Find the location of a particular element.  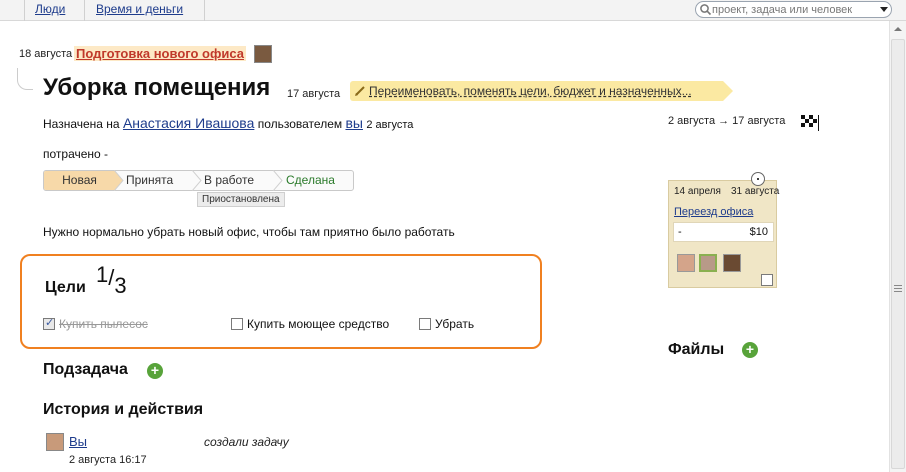

goal-label: Убрать is located at coordinates (455, 324).